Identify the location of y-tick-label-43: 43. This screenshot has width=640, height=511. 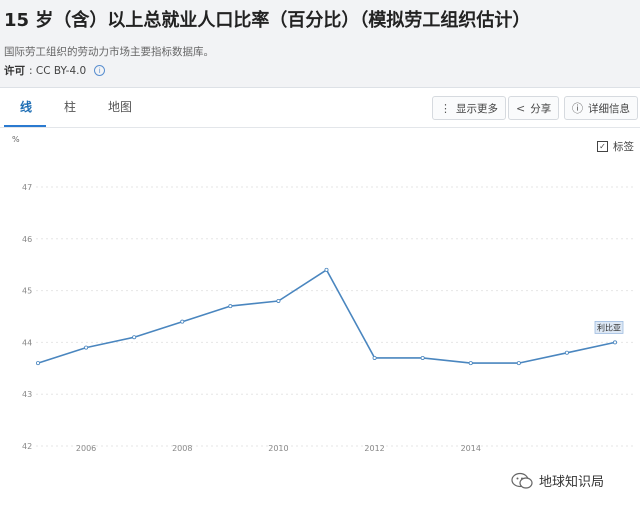
(27, 394).